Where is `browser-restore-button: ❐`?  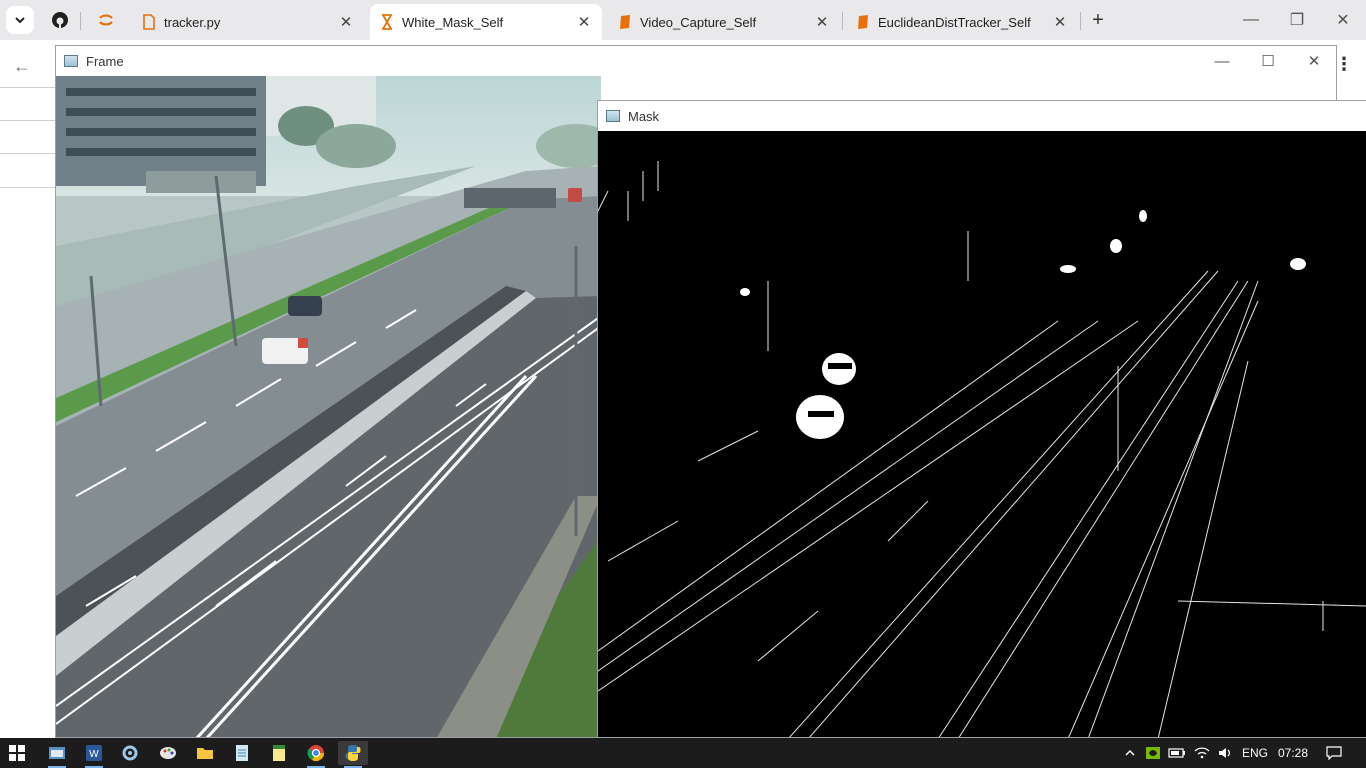 browser-restore-button: ❐ is located at coordinates (1297, 20).